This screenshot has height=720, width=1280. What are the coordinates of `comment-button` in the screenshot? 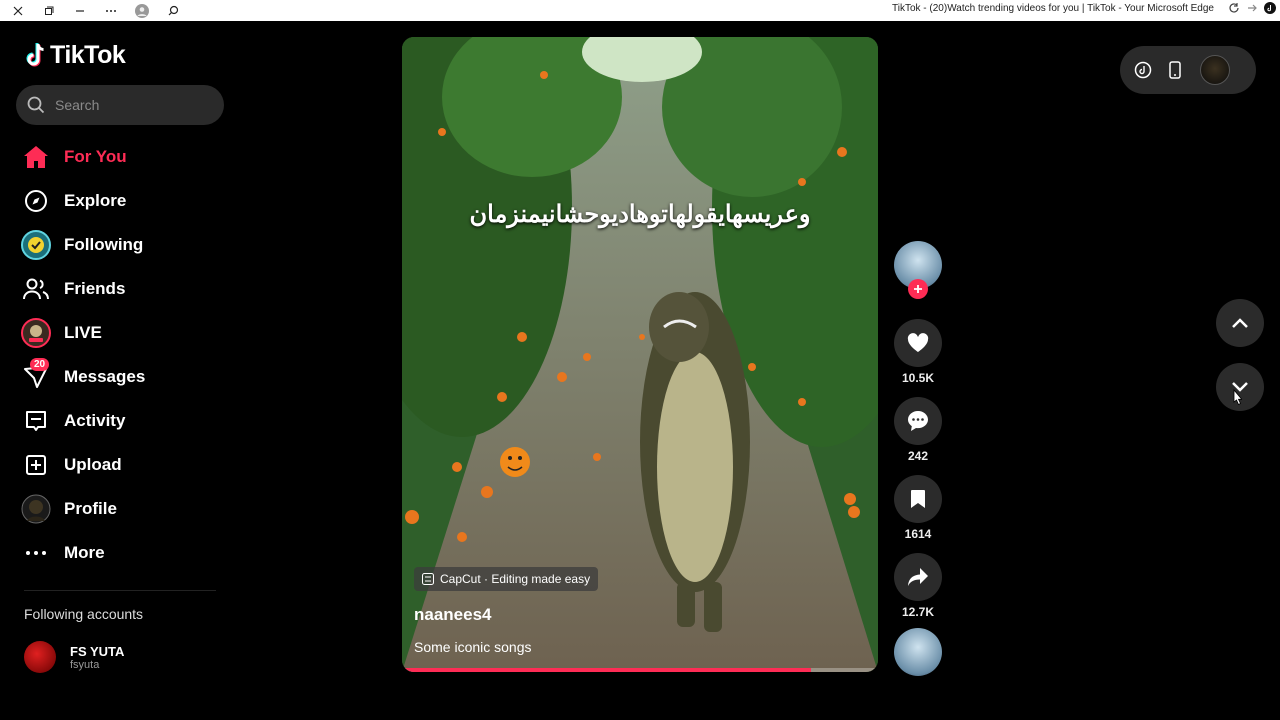 It's located at (918, 421).